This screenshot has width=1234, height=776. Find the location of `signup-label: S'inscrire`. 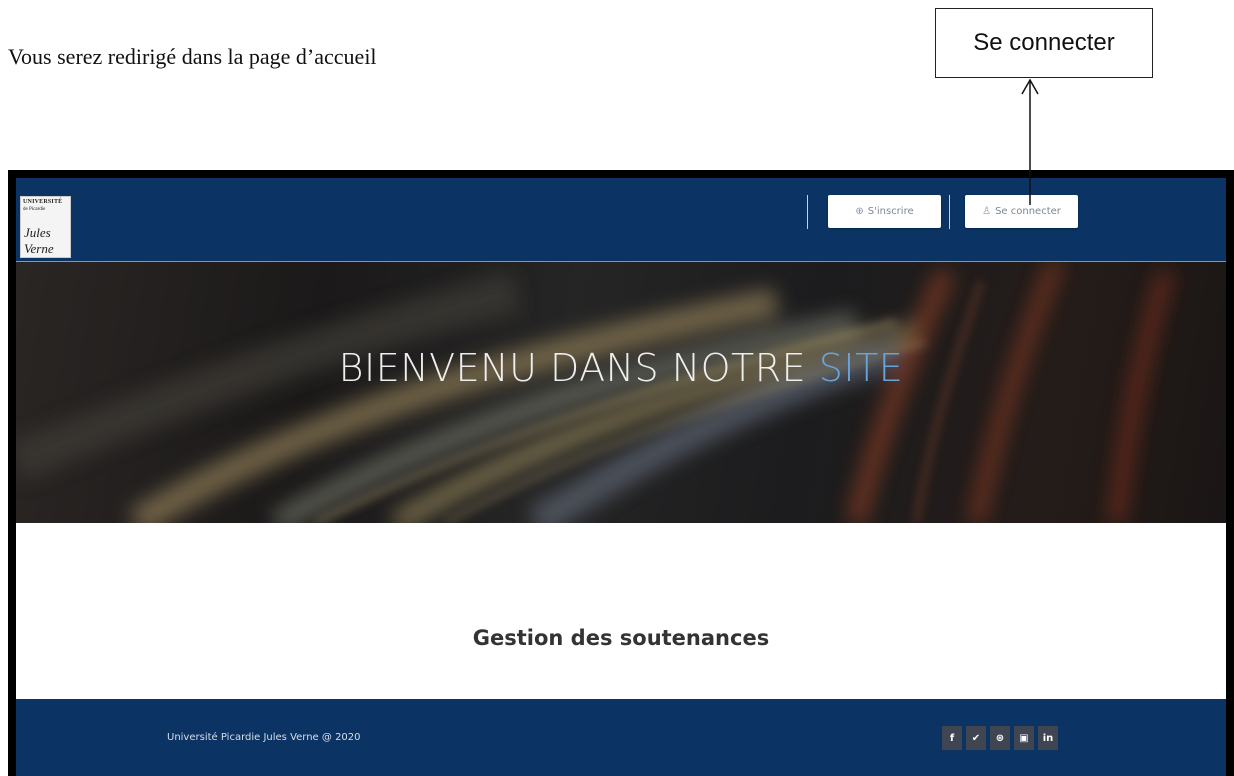

signup-label: S'inscrire is located at coordinates (890, 211).